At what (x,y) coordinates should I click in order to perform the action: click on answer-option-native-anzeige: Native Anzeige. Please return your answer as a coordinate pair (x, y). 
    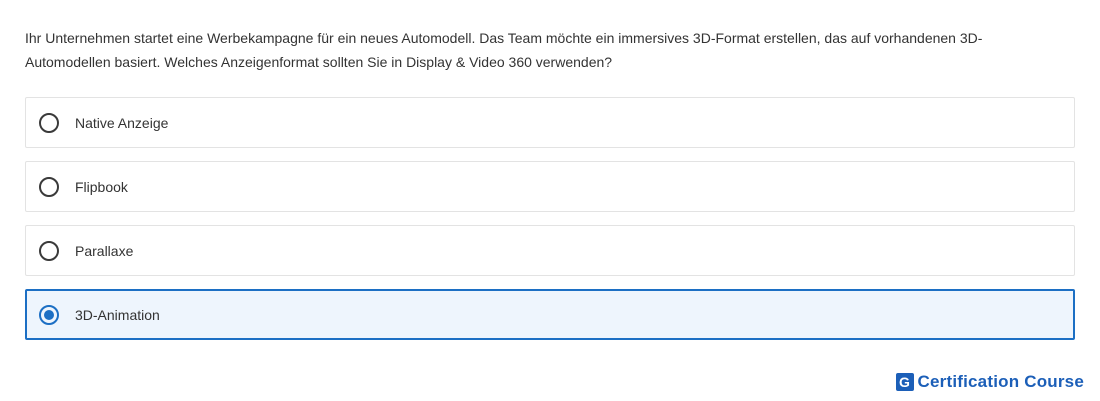
    Looking at the image, I should click on (550, 122).